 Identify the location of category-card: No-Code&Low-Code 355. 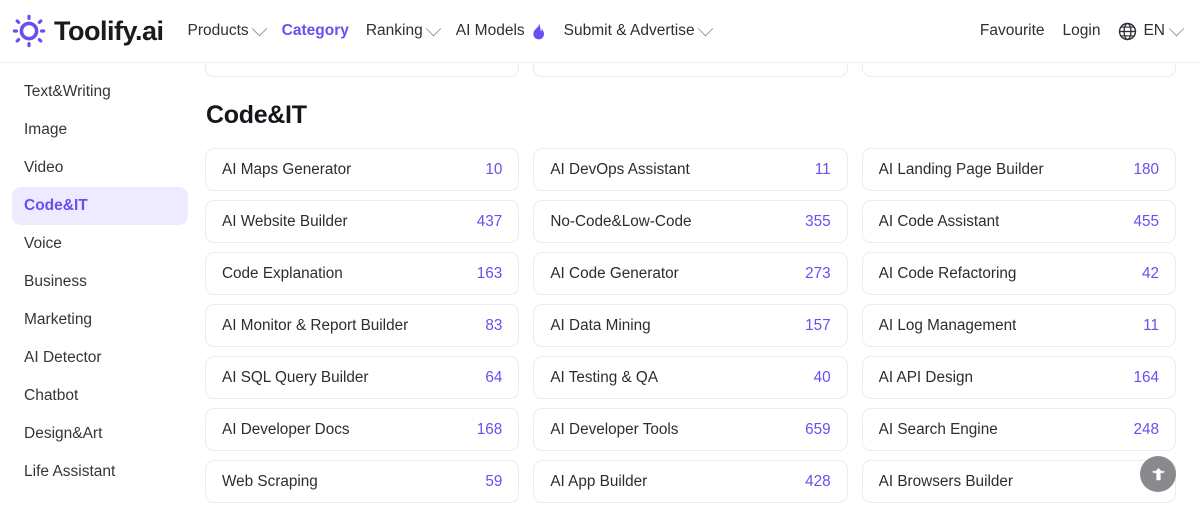
(690, 221).